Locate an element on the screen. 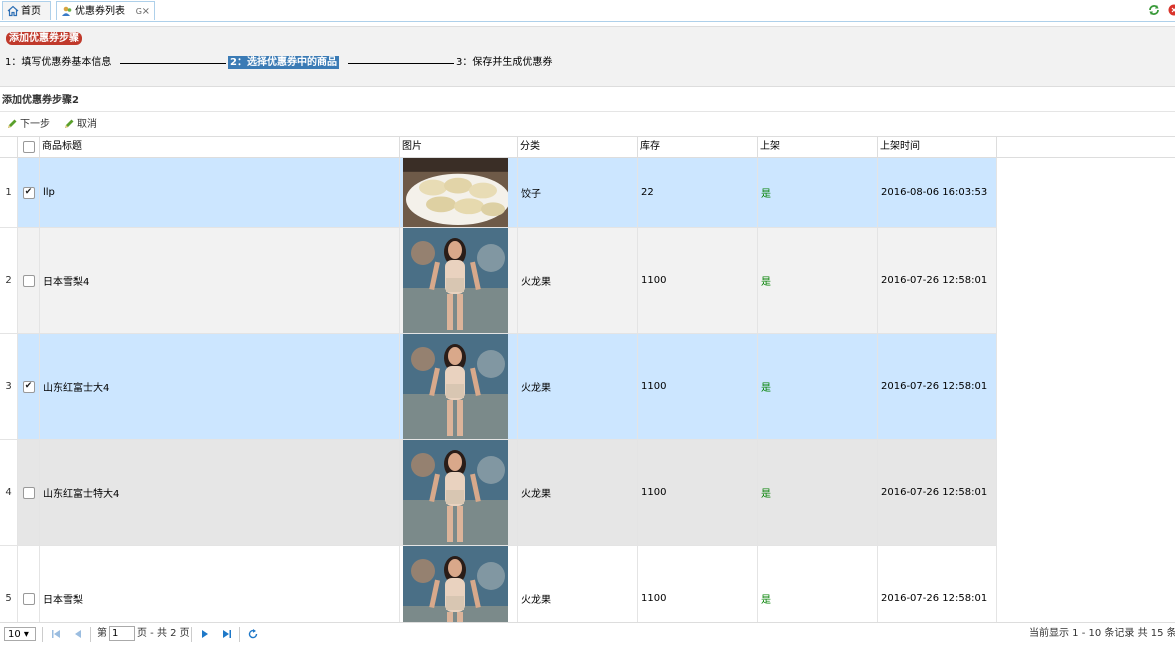 The image size is (1175, 652). row-number: 2 is located at coordinates (9, 280).